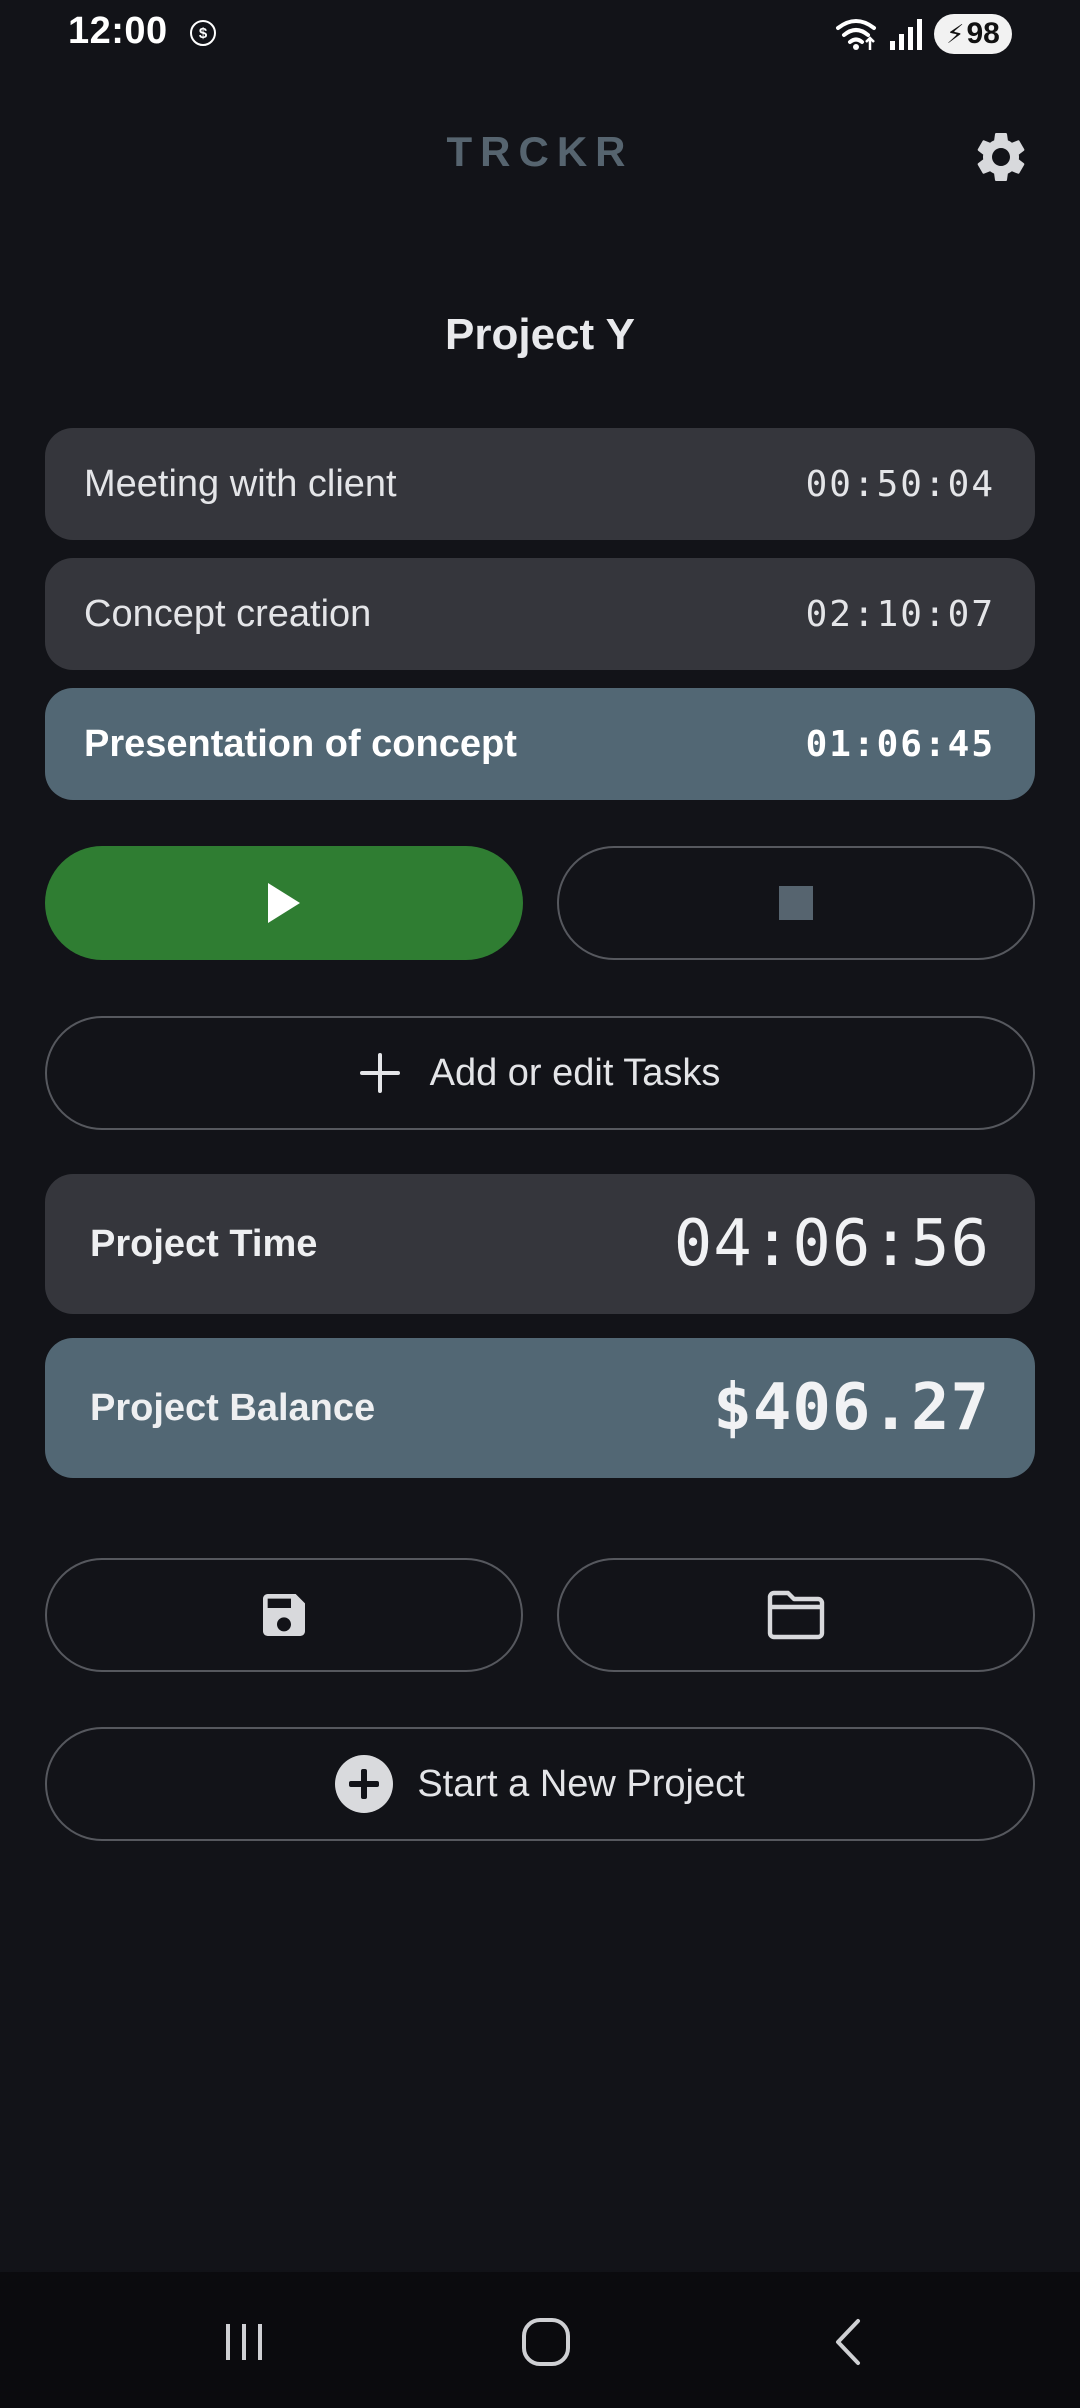  What do you see at coordinates (575, 1072) in the screenshot?
I see `add-edit-tasks-label: Add or edit Tasks` at bounding box center [575, 1072].